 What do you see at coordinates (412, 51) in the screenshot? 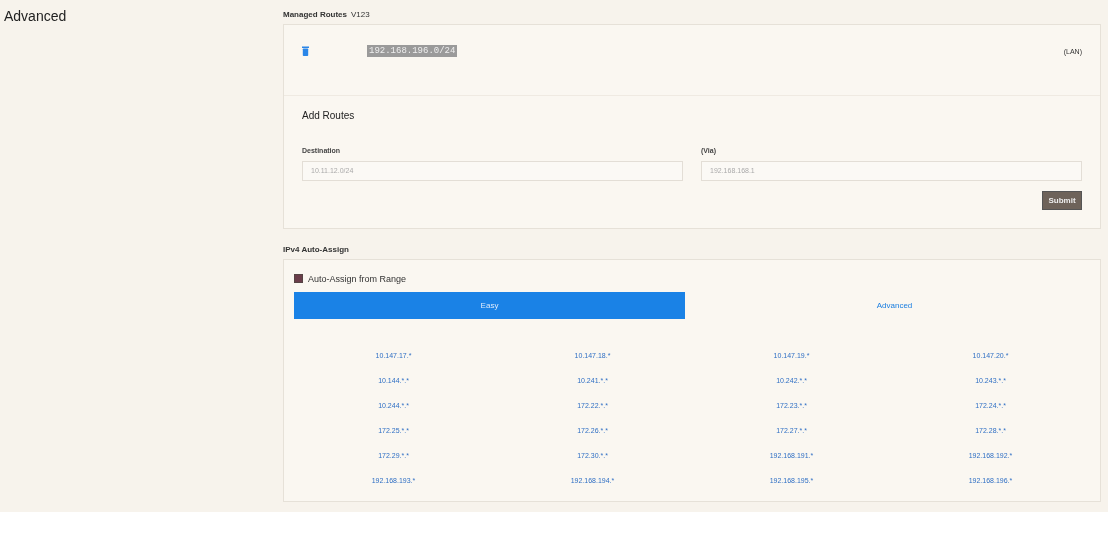
I see `route-target: 192.168.196.0/24` at bounding box center [412, 51].